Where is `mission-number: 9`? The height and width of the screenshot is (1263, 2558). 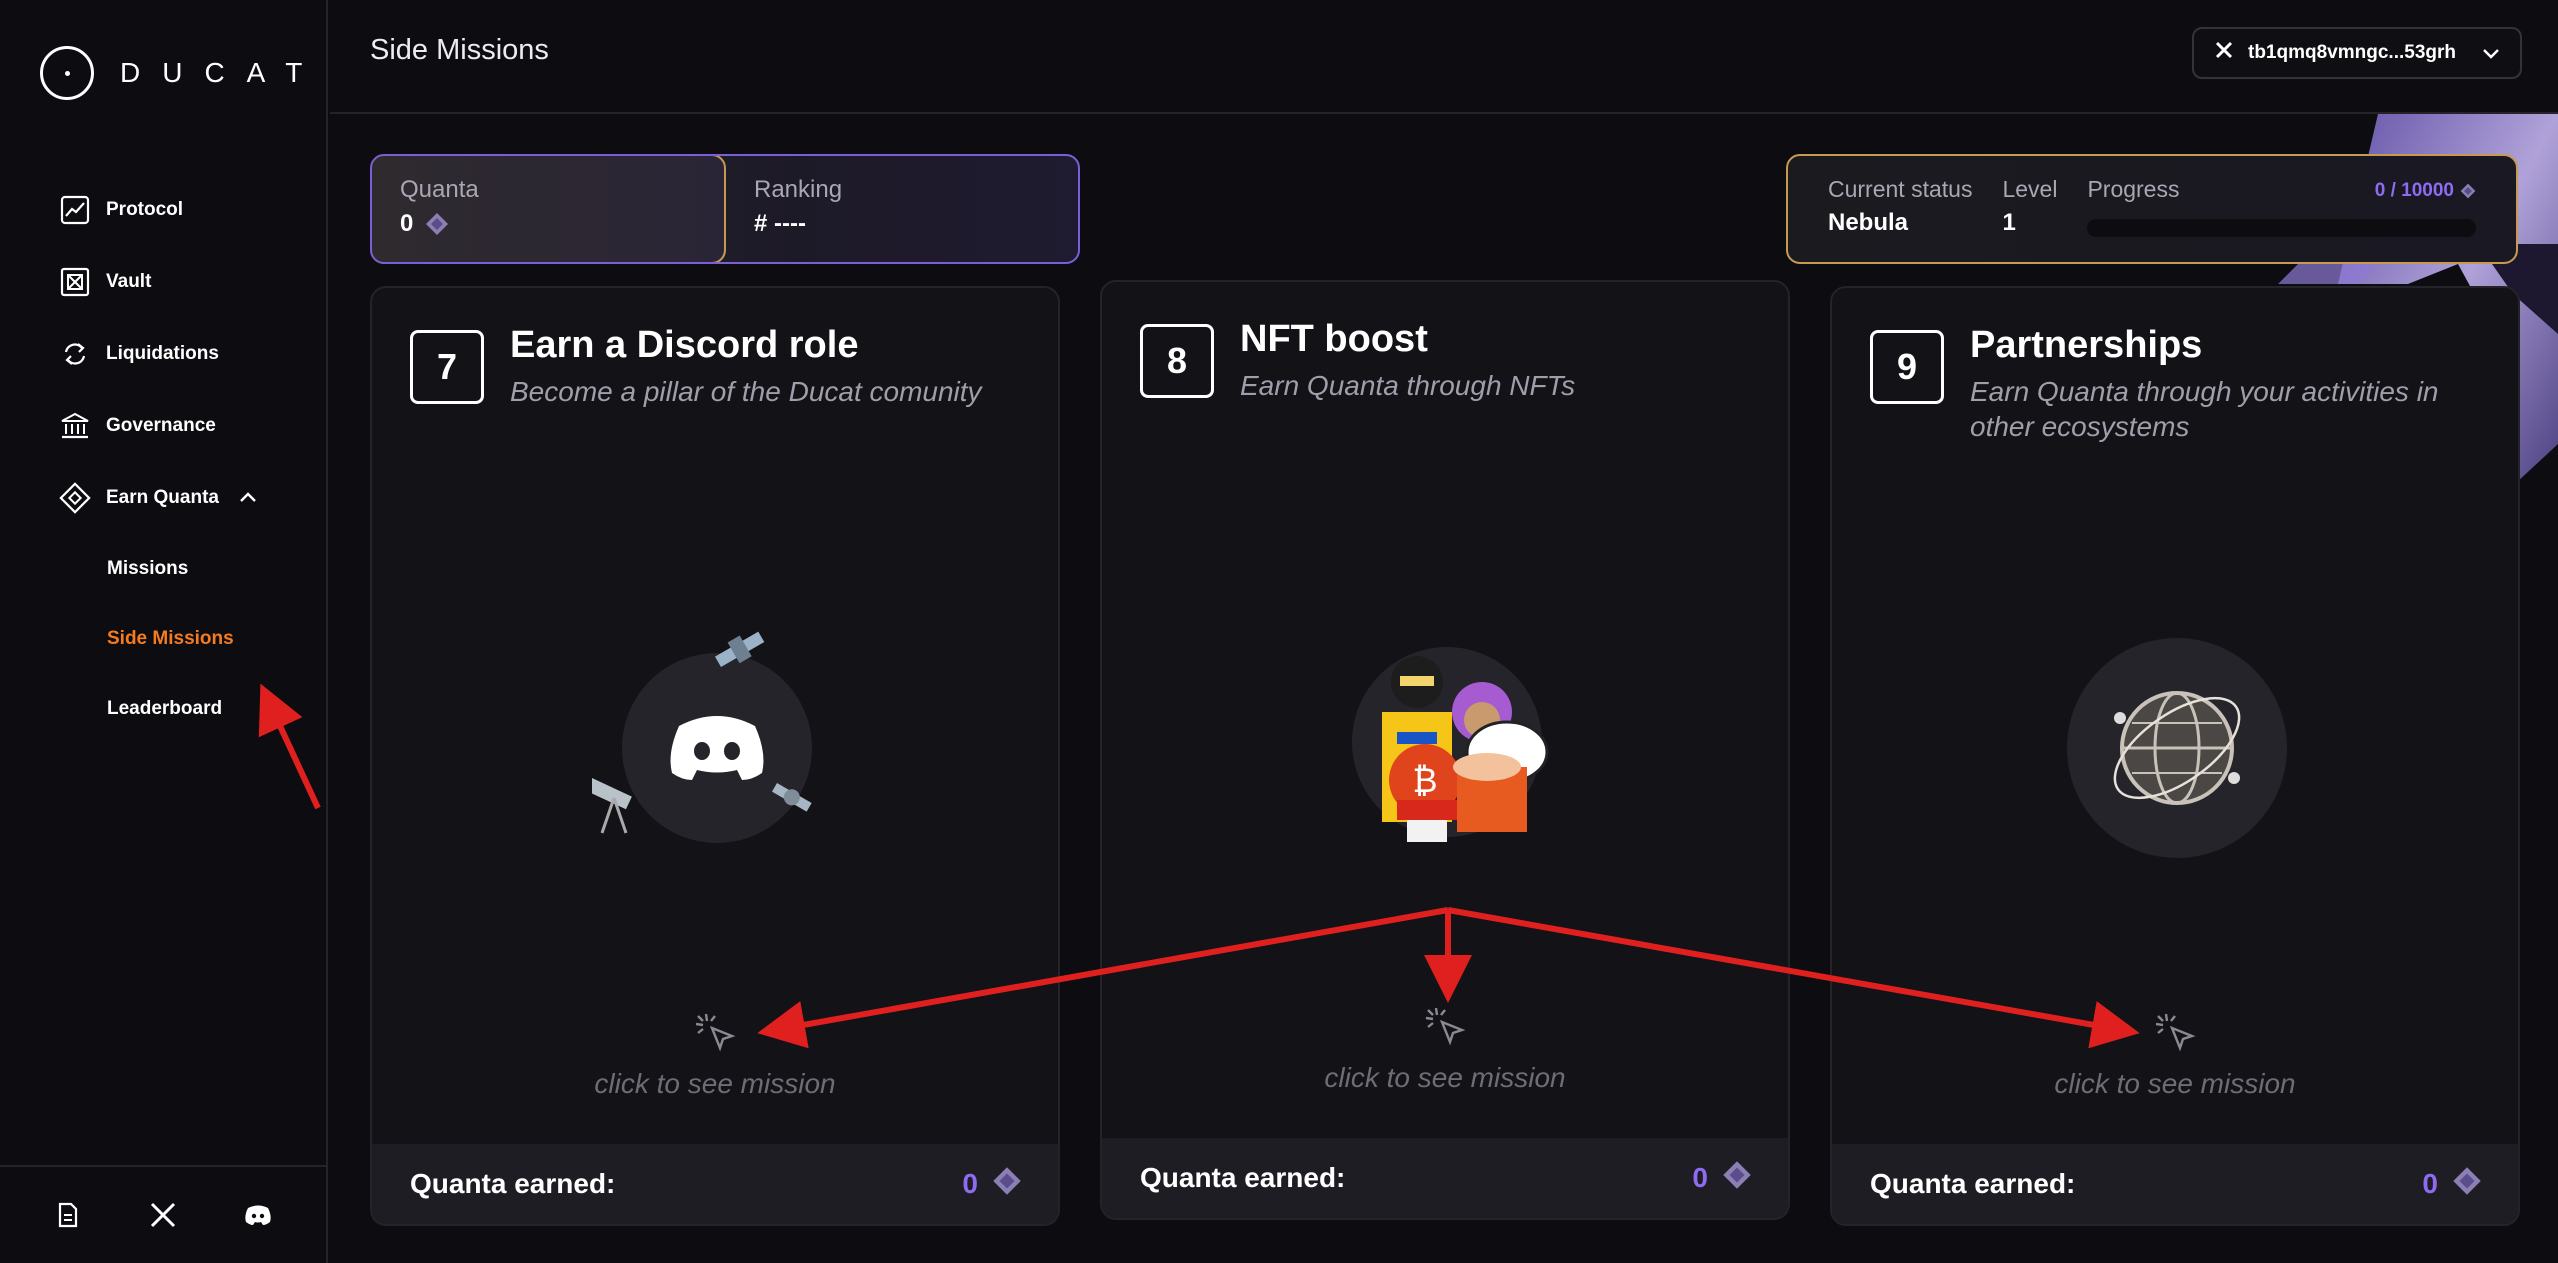 mission-number: 9 is located at coordinates (1907, 367).